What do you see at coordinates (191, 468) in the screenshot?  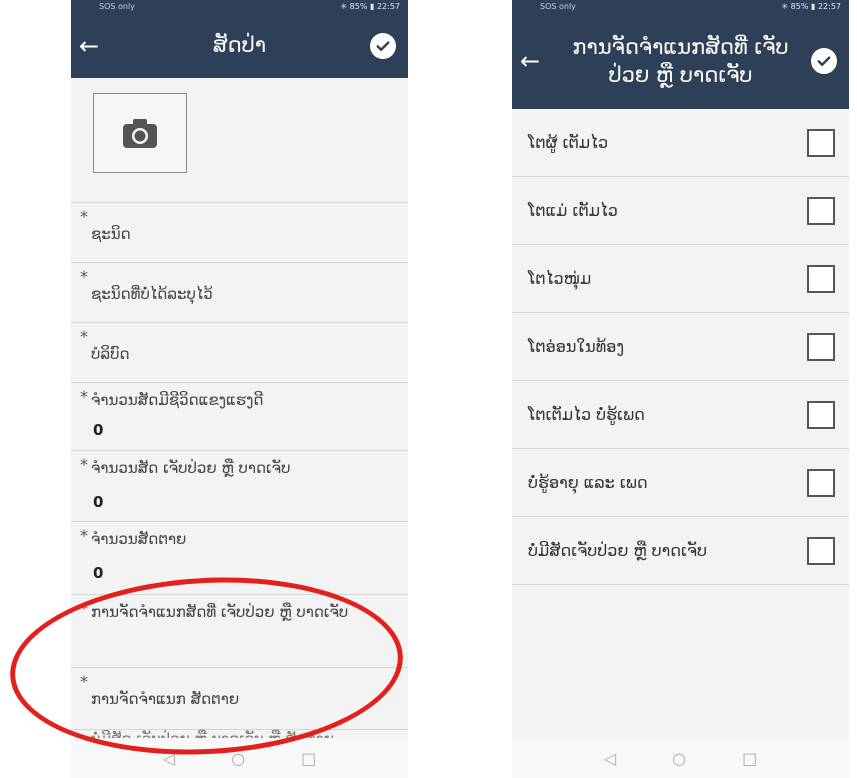 I see `field-label: ຈຳນວນສັດ ເຈັບປ່ວຍ ຫຼື ບາດເຈັບ` at bounding box center [191, 468].